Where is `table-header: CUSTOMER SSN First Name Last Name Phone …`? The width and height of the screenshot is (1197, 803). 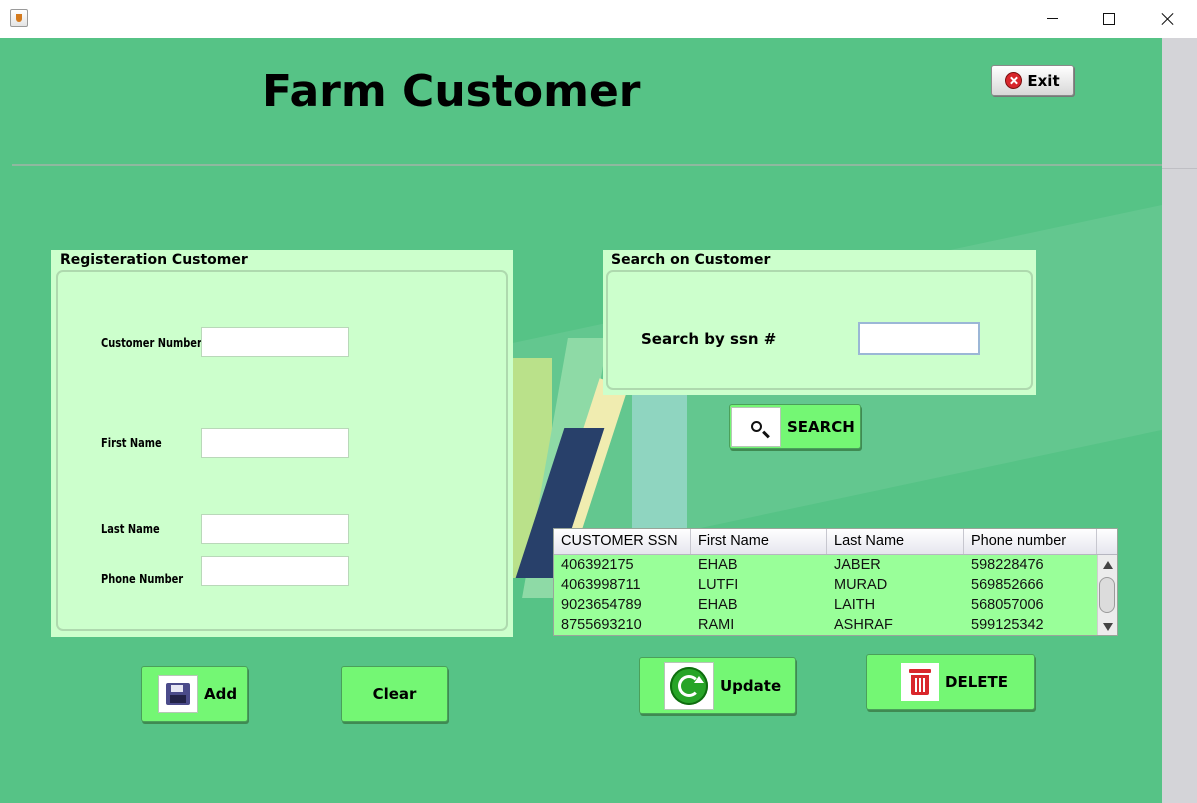
table-header: CUSTOMER SSN First Name Last Name Phone … is located at coordinates (825, 542).